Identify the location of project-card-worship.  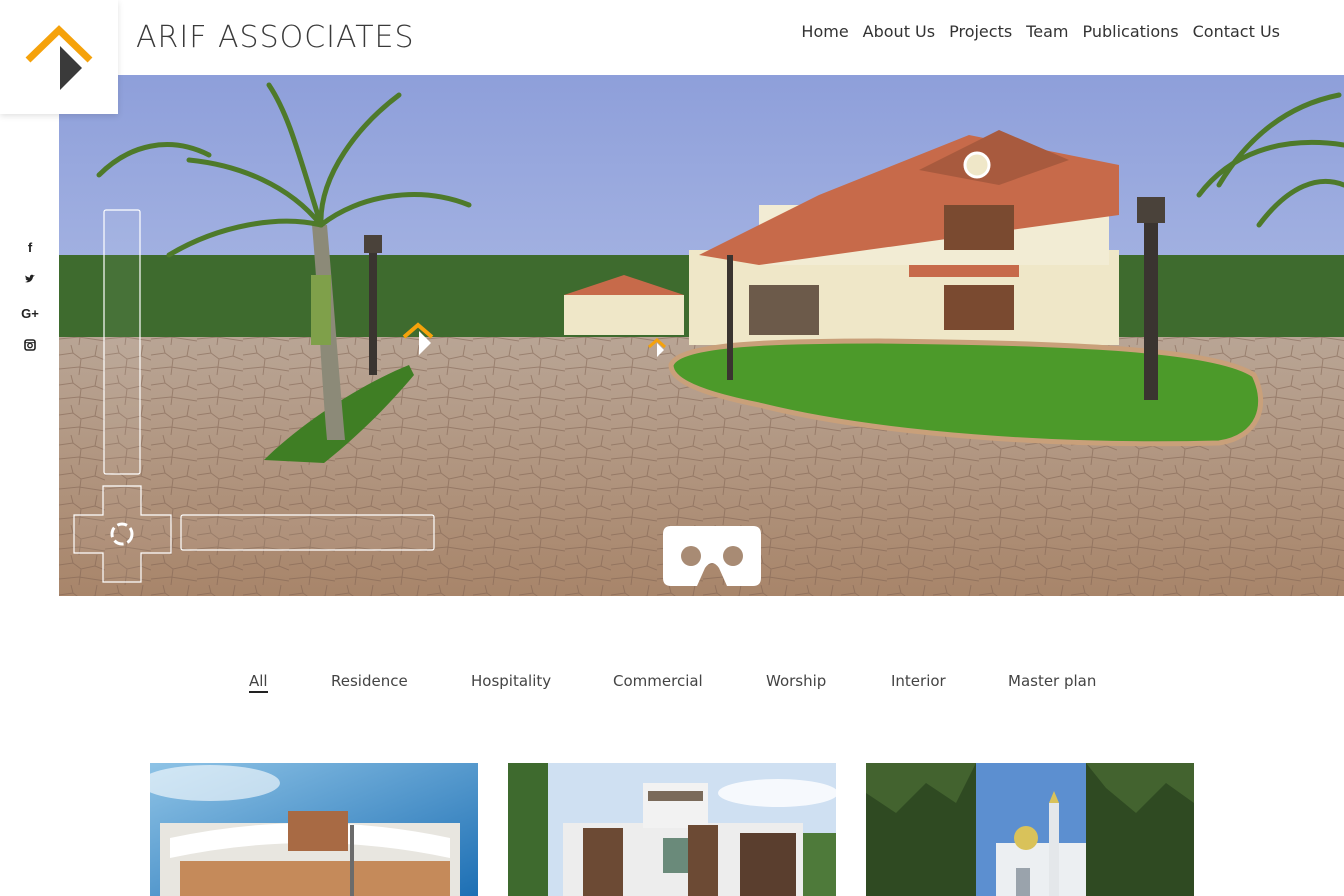
(1030, 829).